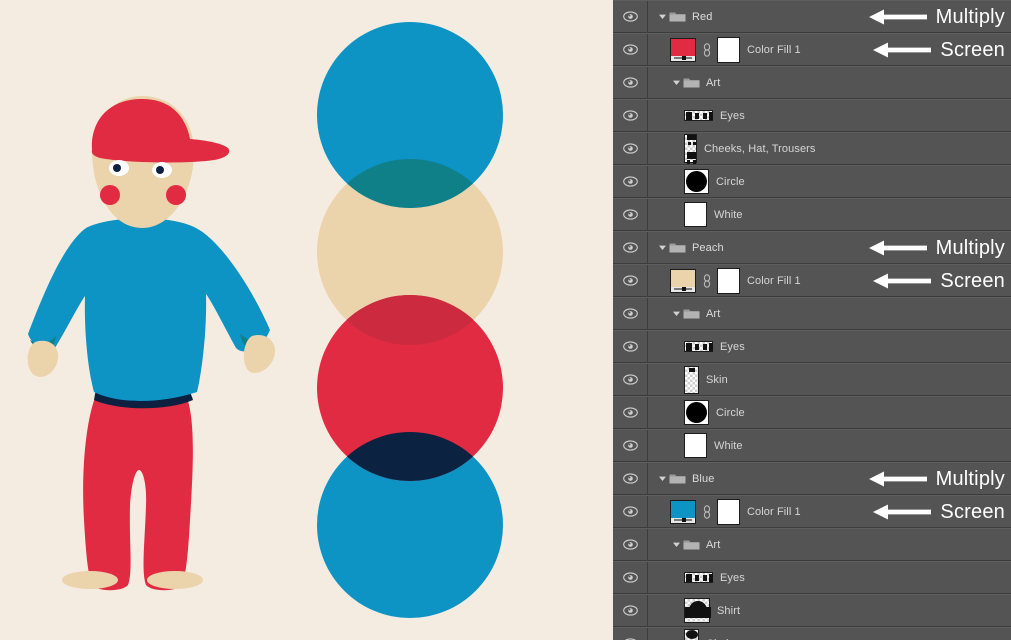 The height and width of the screenshot is (640, 1011). What do you see at coordinates (691, 379) in the screenshot?
I see `layer-thumbnail-skin` at bounding box center [691, 379].